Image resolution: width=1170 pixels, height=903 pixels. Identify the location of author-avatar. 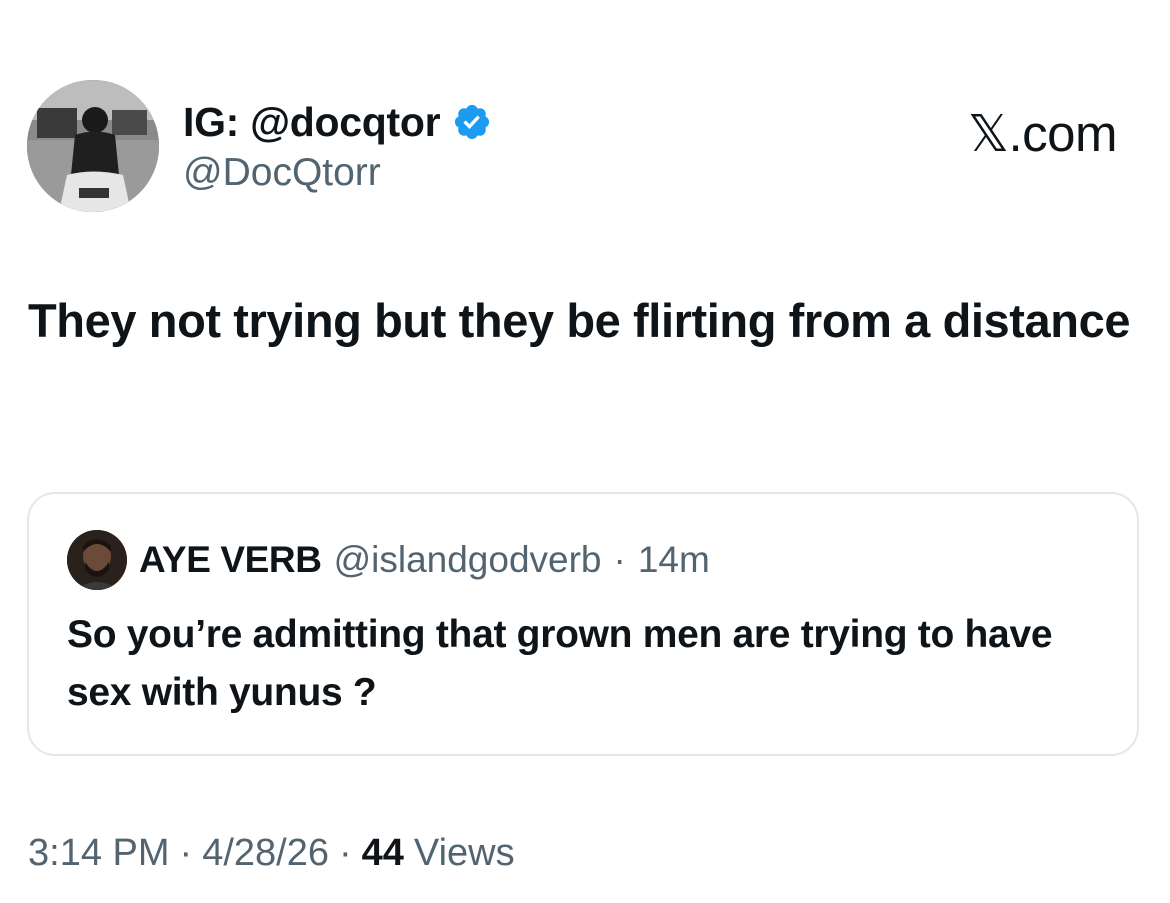
(93, 146).